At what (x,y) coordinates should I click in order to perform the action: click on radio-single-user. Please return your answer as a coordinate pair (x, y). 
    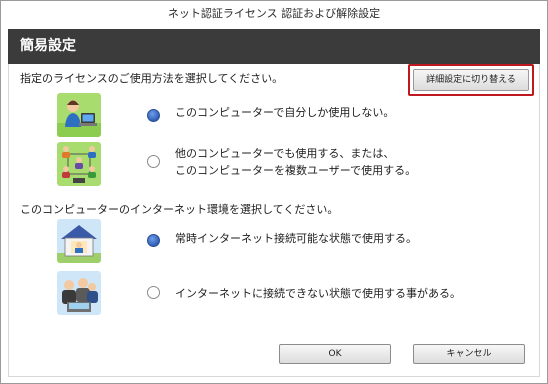
    Looking at the image, I should click on (153, 115).